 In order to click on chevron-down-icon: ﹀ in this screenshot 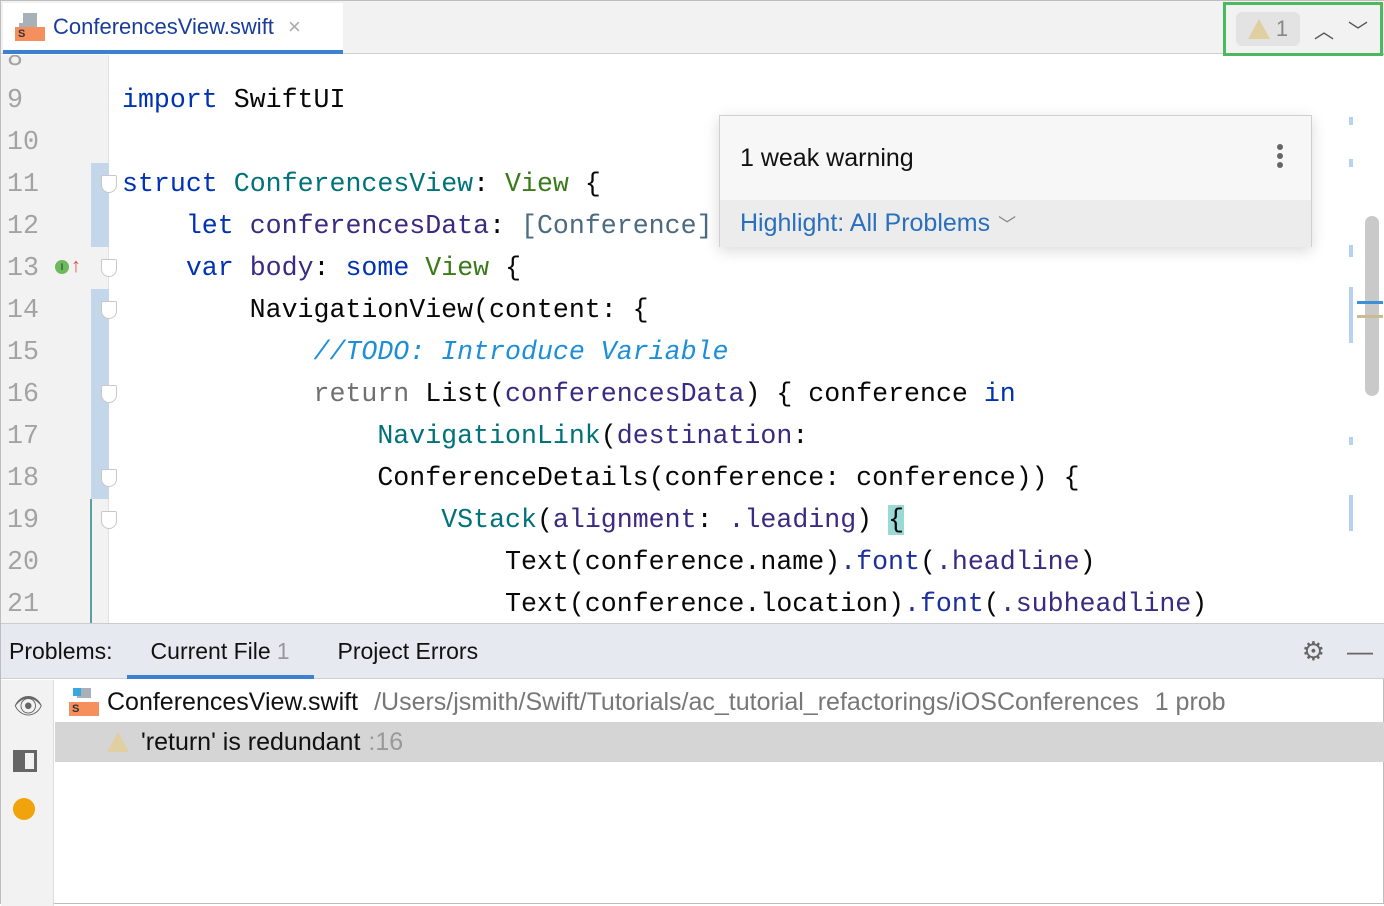, I will do `click(1007, 224)`.